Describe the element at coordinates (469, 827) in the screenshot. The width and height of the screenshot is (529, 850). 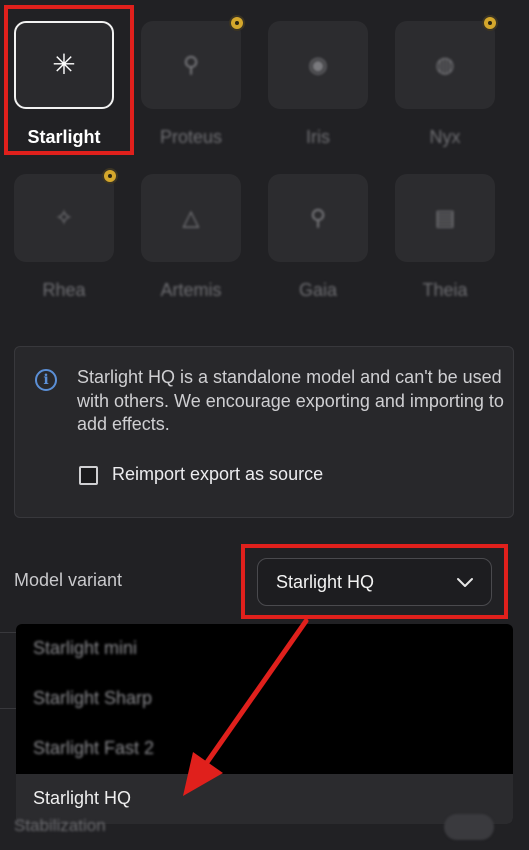
I see `stabilization-toggle` at that location.